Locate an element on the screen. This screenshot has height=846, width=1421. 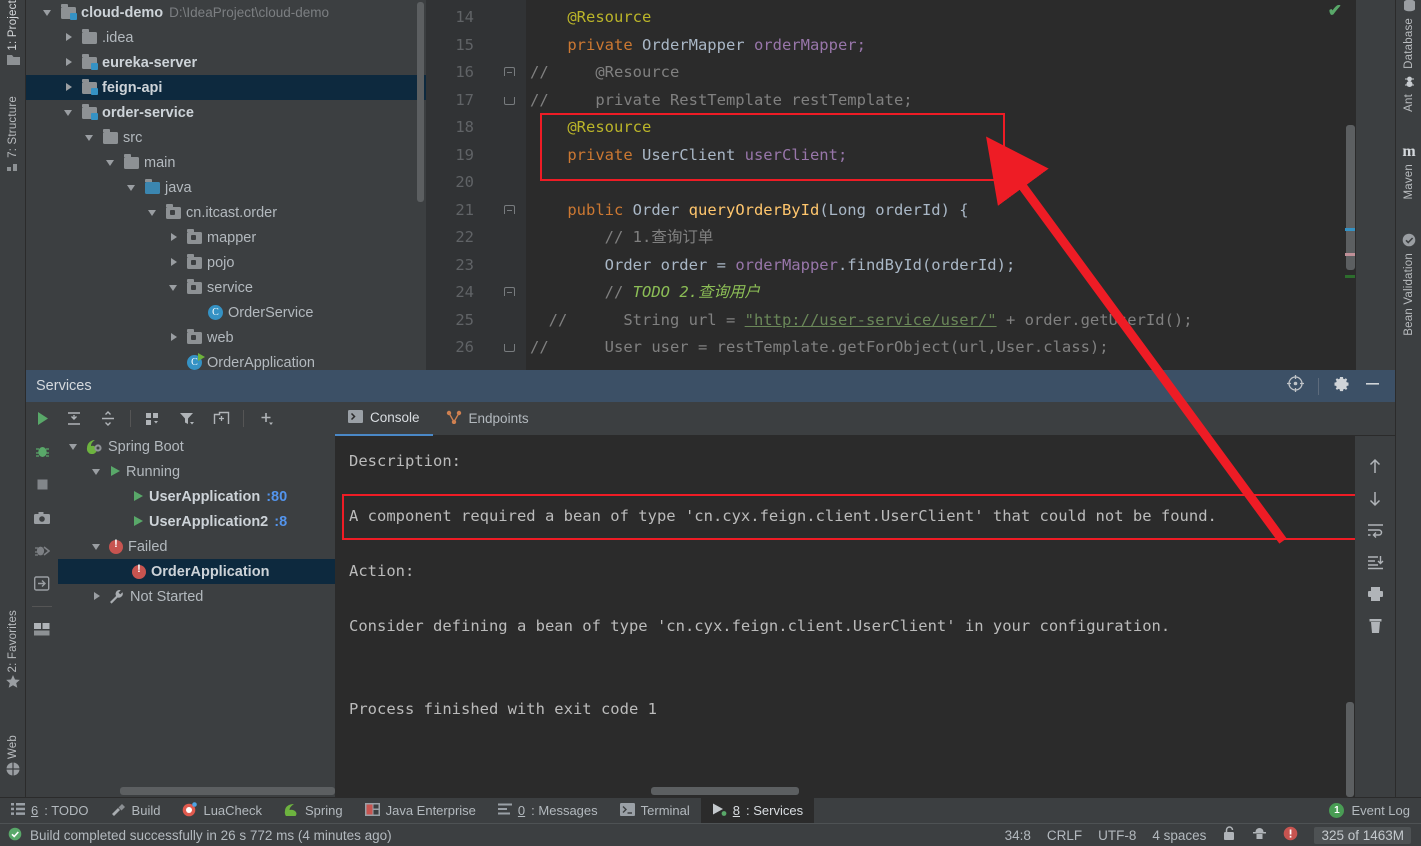
caret-position: 34:8 is located at coordinates (1018, 835).